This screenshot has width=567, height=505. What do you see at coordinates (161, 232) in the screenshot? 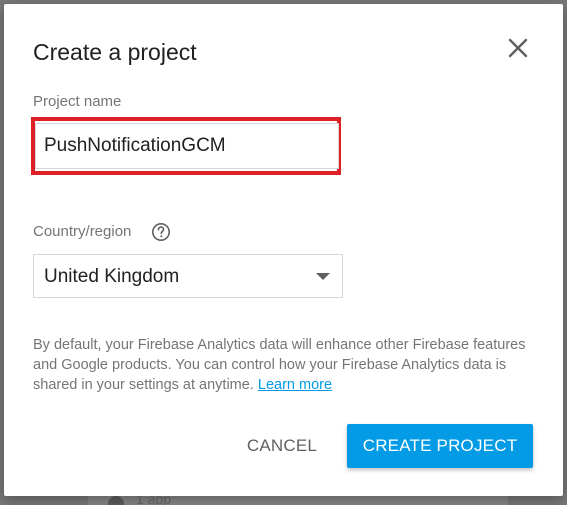
I see `help-circle-icon` at bounding box center [161, 232].